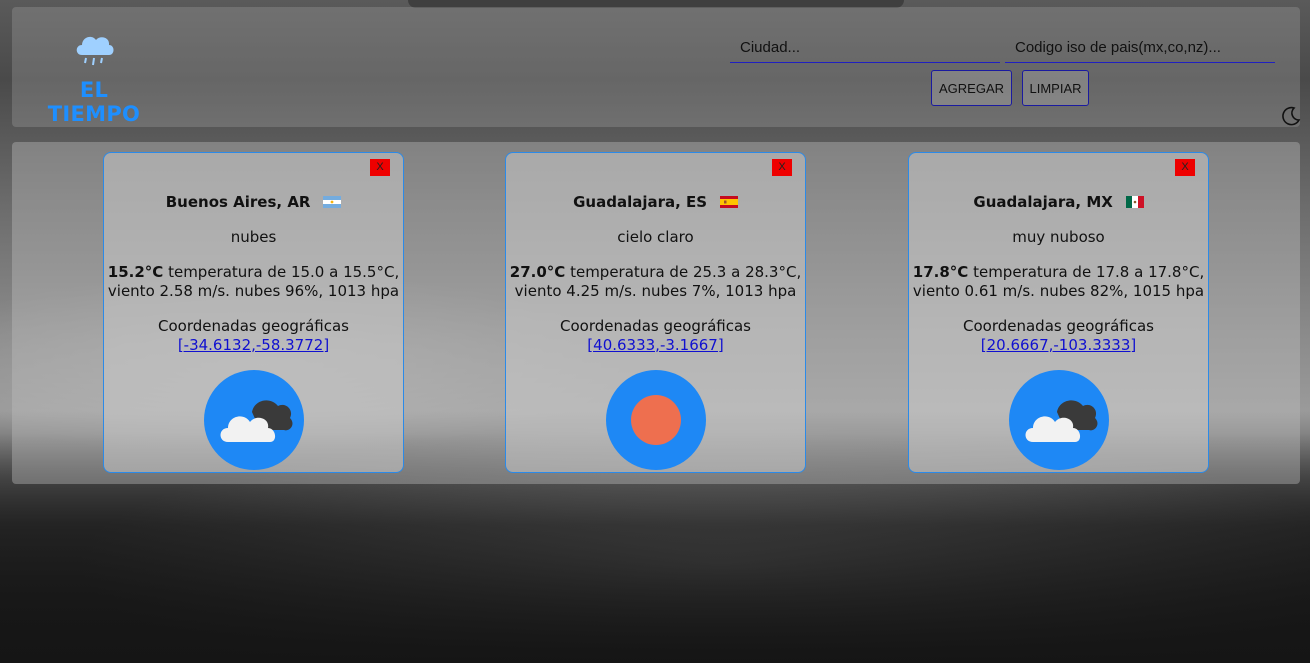  What do you see at coordinates (683, 272) in the screenshot?
I see `temperature-range: temperatura de 25.3 a 28.3°C,` at bounding box center [683, 272].